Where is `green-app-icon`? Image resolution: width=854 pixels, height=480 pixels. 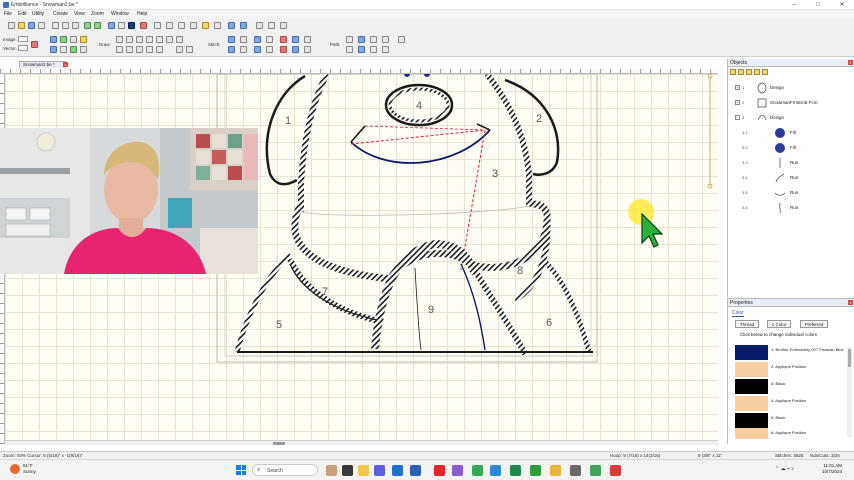 green-app-icon is located at coordinates (535, 470).